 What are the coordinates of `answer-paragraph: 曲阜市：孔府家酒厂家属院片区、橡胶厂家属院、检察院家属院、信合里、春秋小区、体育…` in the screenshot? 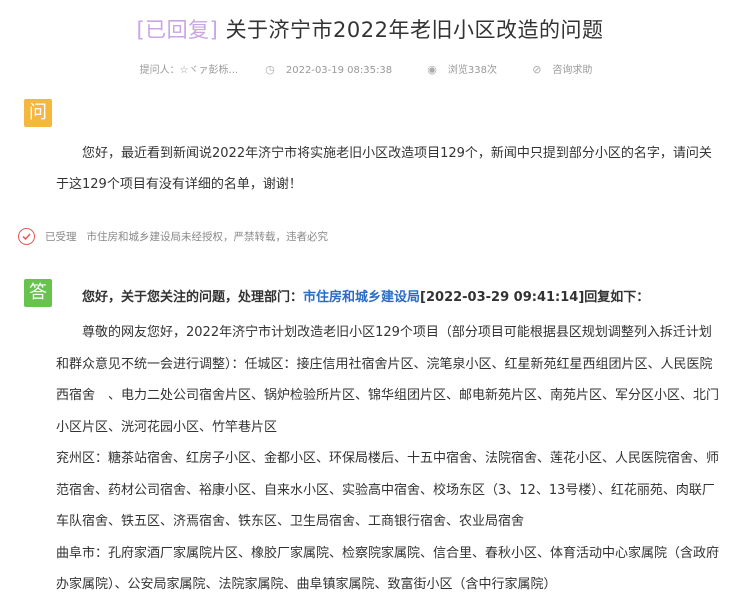 It's located at (388, 569).